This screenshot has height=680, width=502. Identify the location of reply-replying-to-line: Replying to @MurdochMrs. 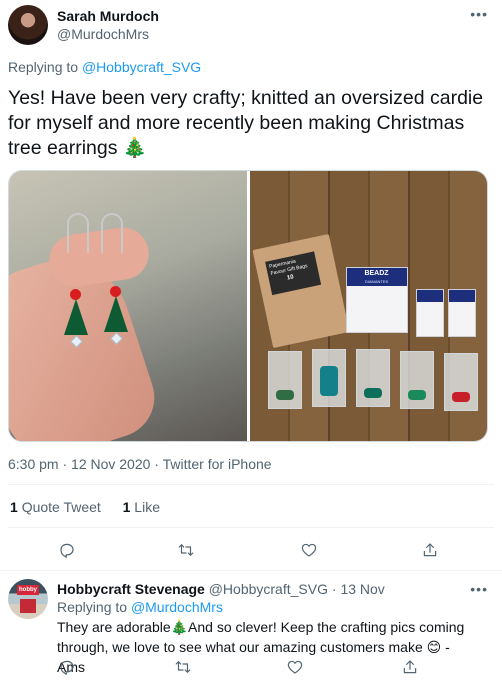
(140, 607).